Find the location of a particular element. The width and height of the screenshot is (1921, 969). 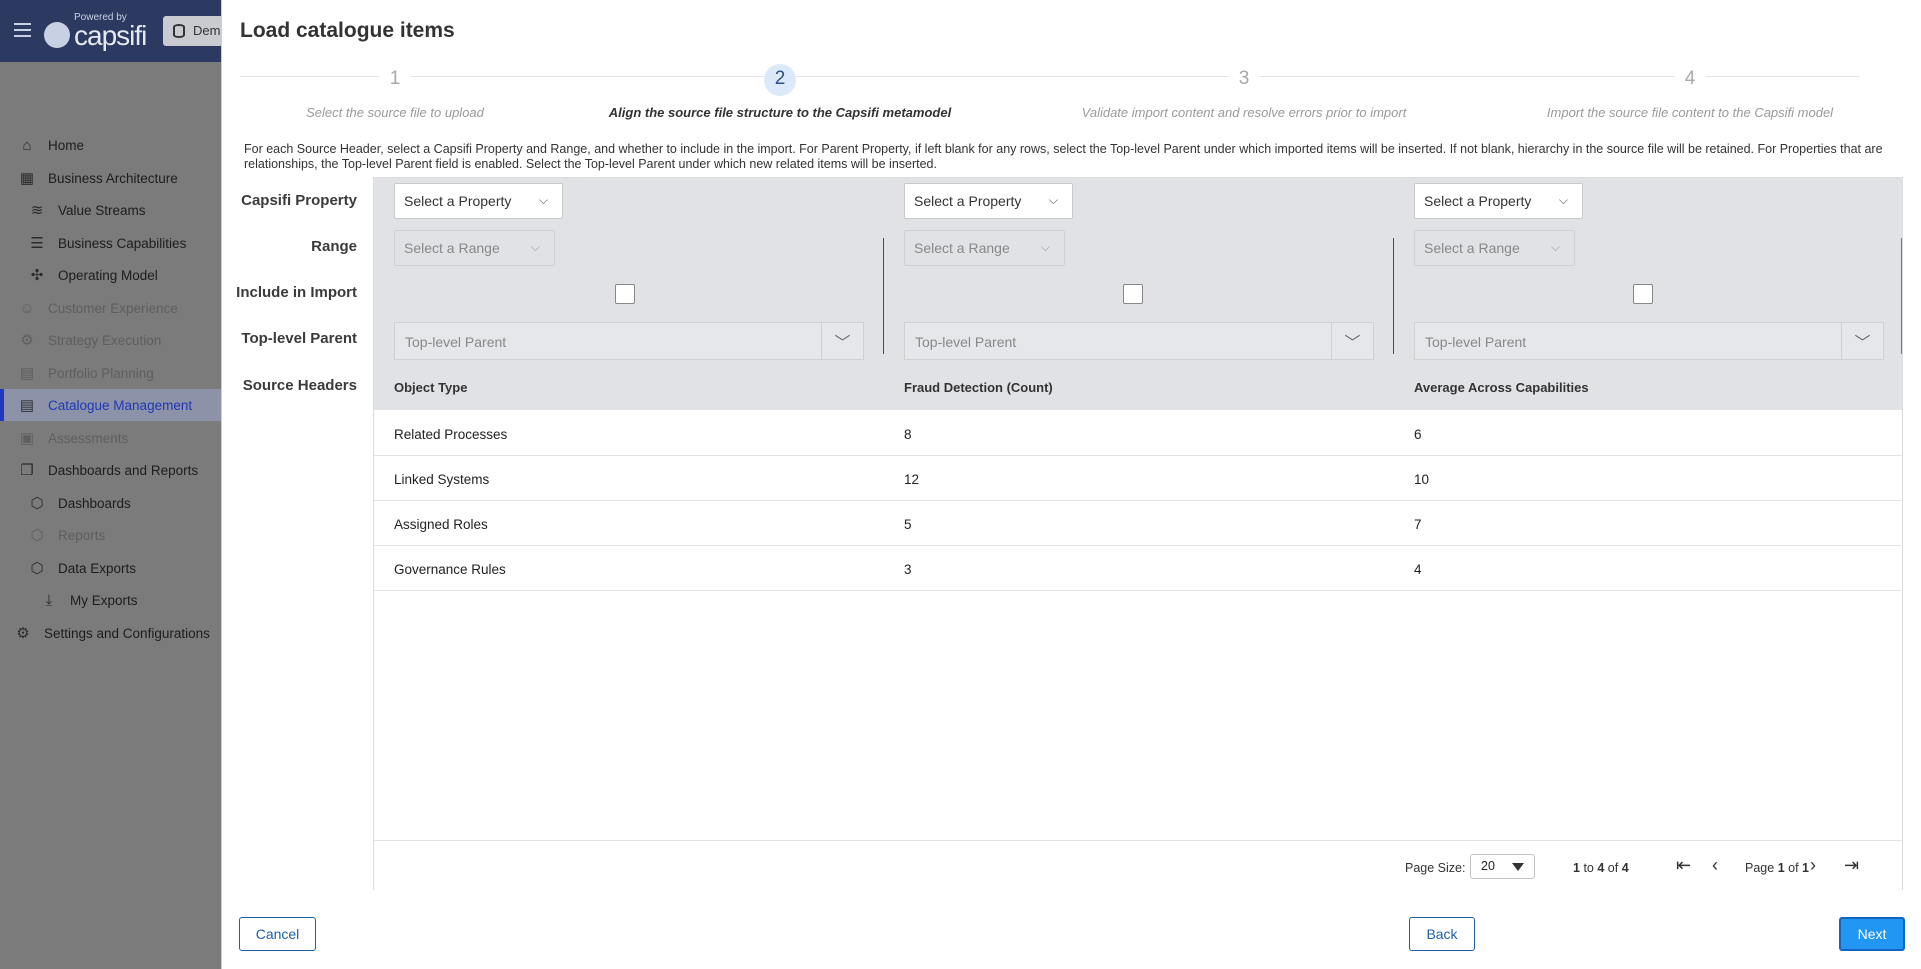

page-size-label: Page Size: is located at coordinates (1435, 868).